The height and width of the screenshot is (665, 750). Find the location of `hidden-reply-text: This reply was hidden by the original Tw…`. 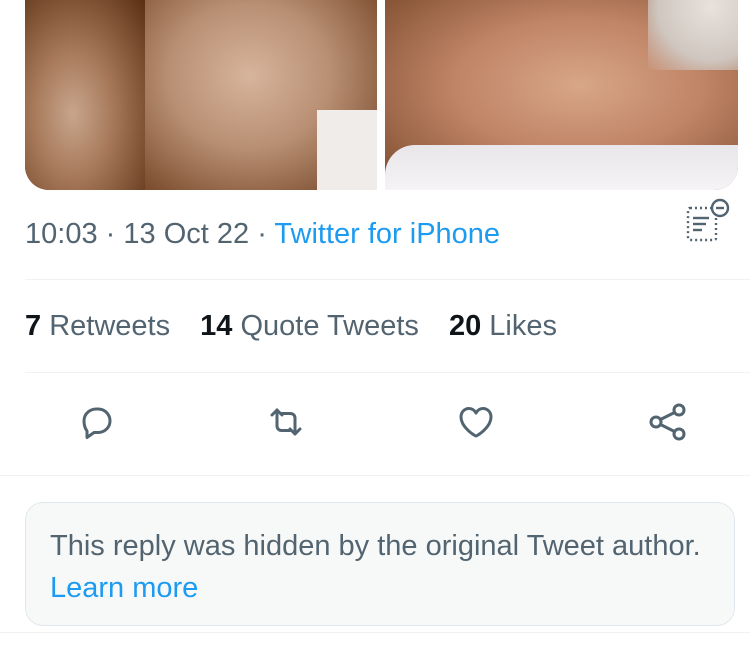

hidden-reply-text: This reply was hidden by the original Tw… is located at coordinates (375, 546).